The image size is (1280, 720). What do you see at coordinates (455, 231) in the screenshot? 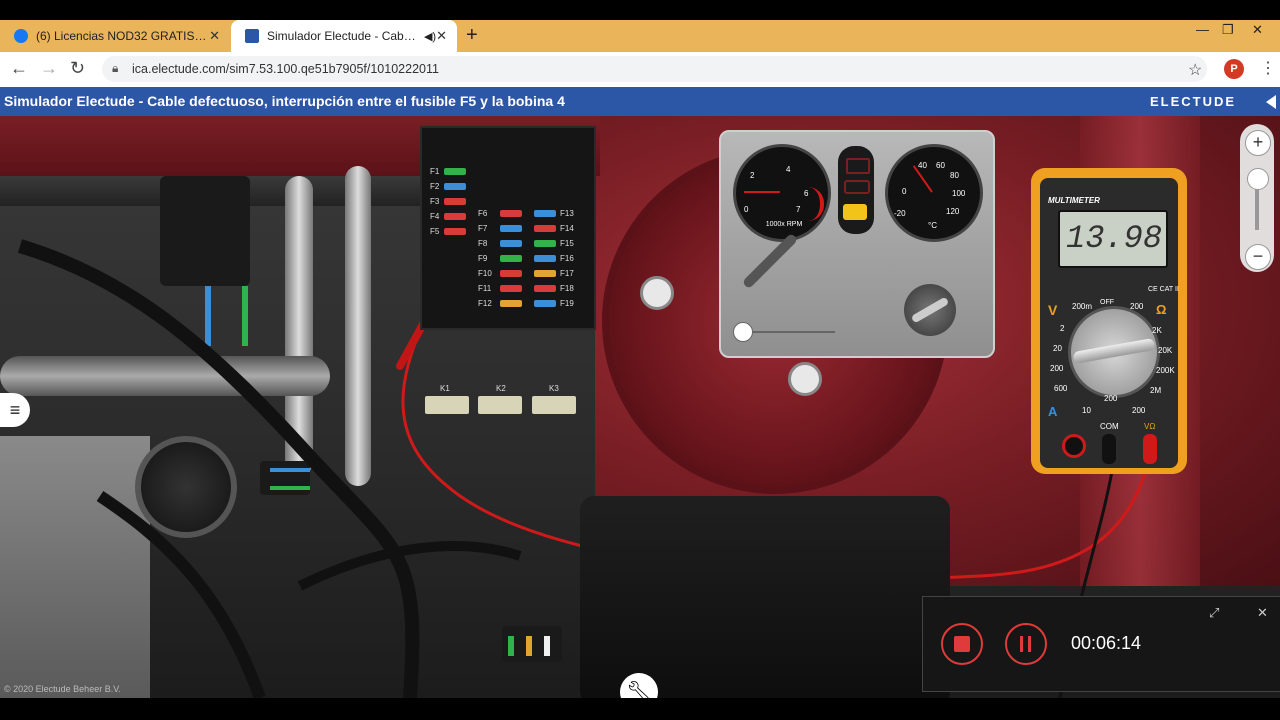
I see `fuse-f5` at bounding box center [455, 231].